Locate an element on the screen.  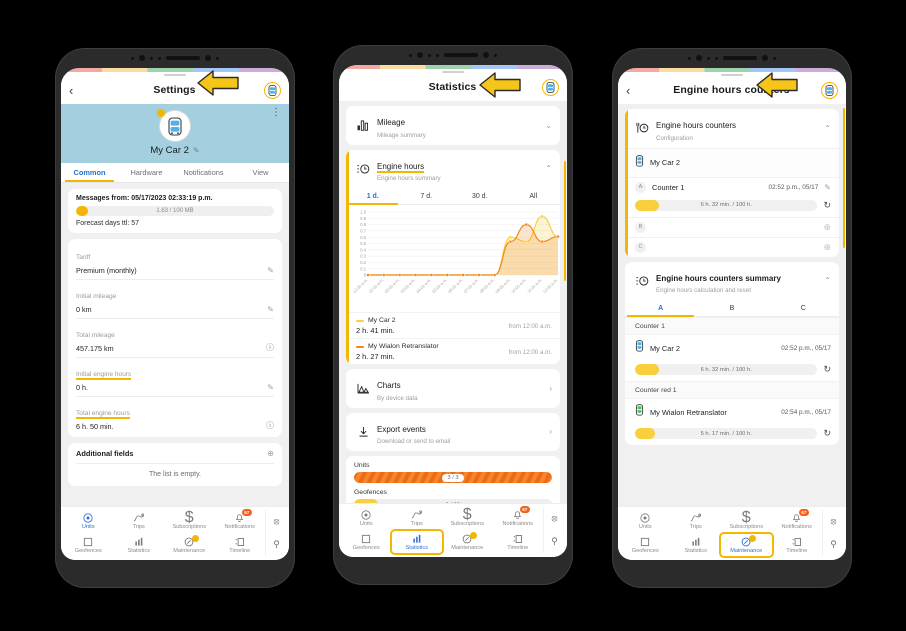
range-tab-30d: 30 d. is located at coordinates (480, 196).